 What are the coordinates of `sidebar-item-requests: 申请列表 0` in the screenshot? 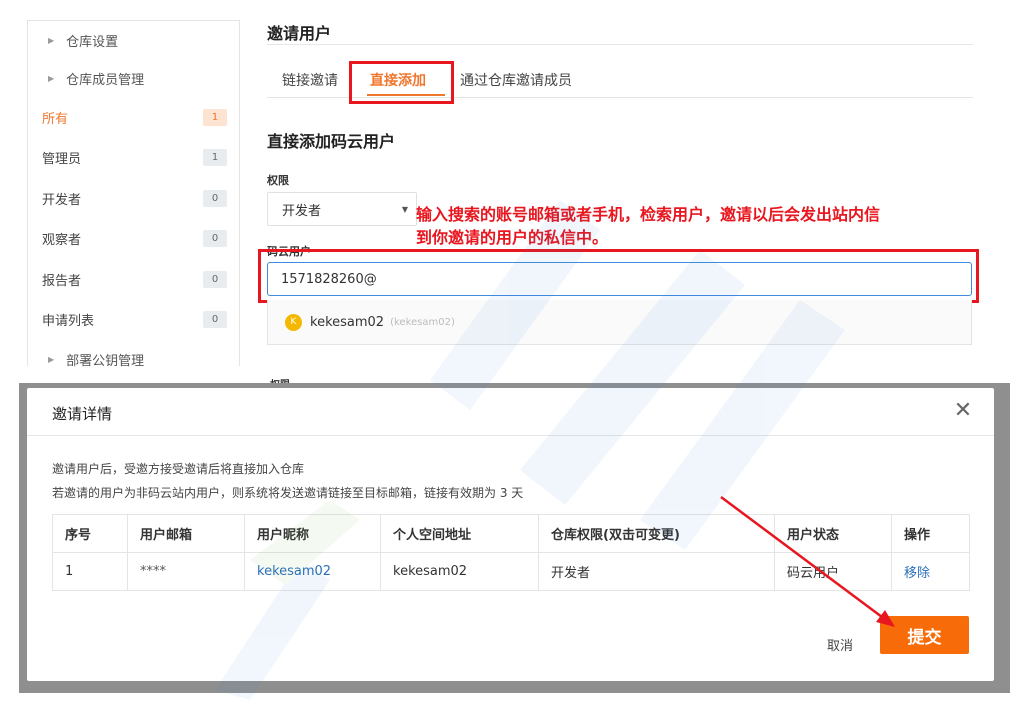 It's located at (133, 320).